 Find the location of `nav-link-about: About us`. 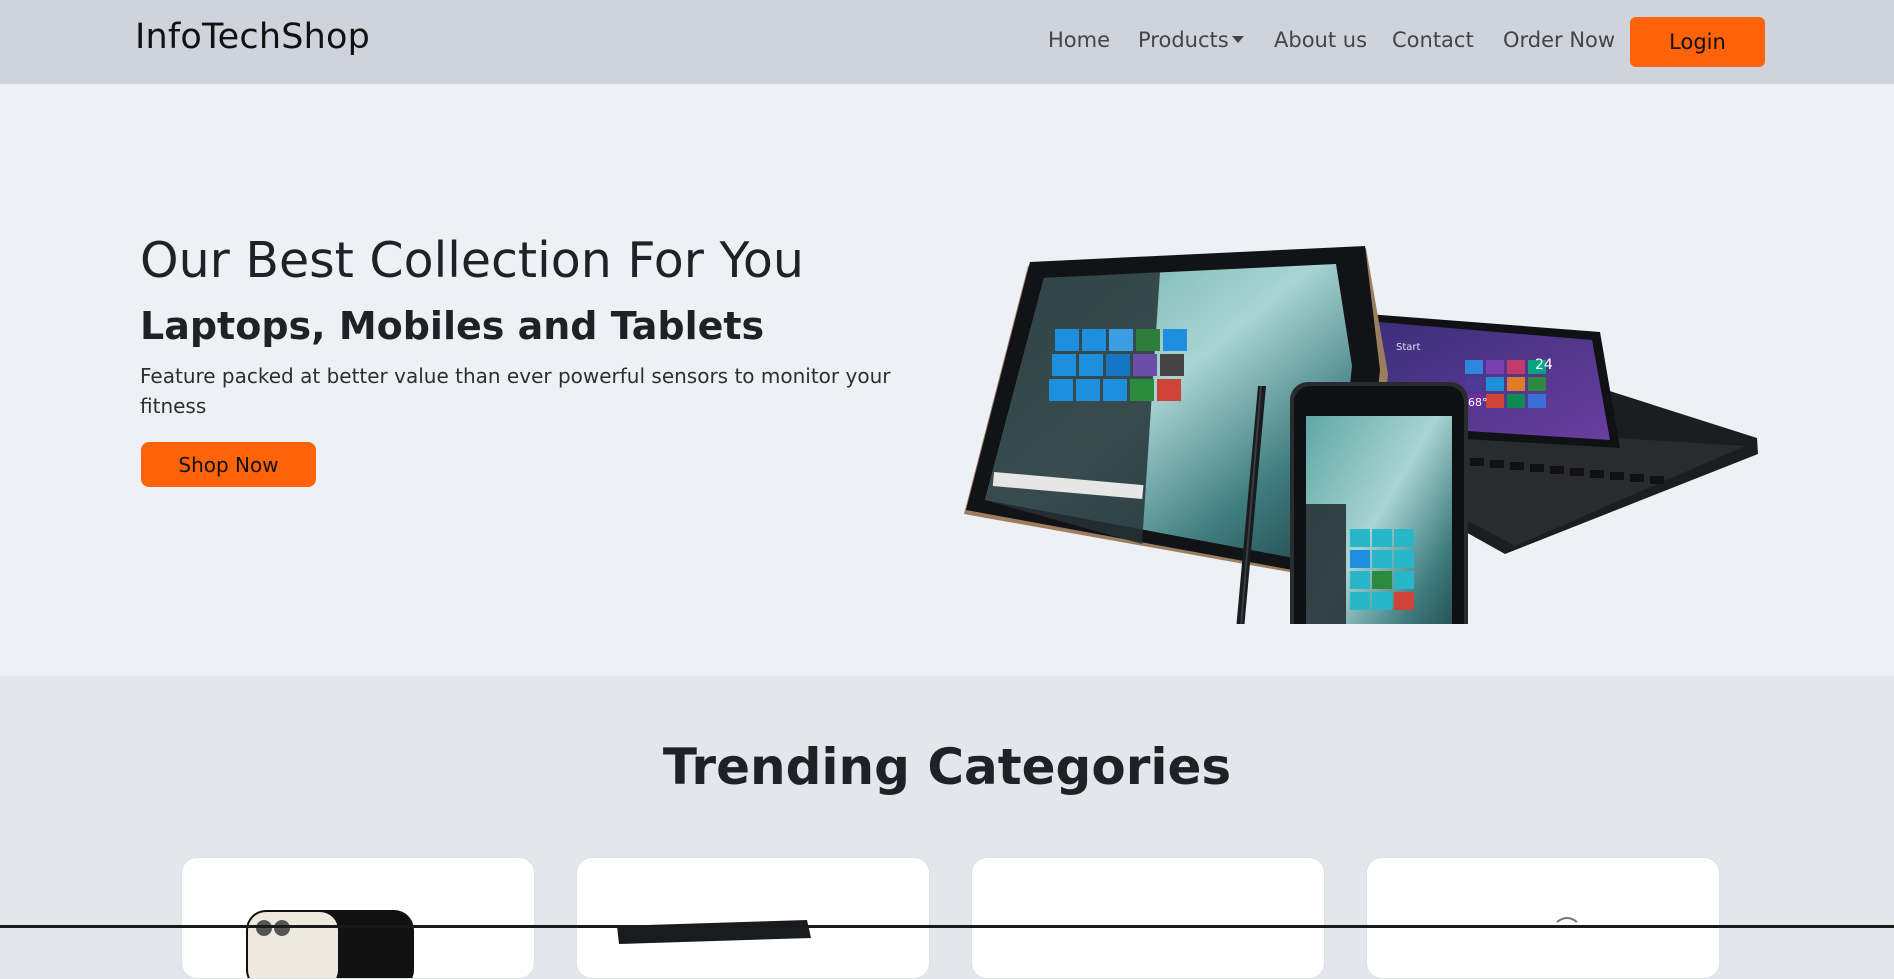

nav-link-about: About us is located at coordinates (1320, 40).